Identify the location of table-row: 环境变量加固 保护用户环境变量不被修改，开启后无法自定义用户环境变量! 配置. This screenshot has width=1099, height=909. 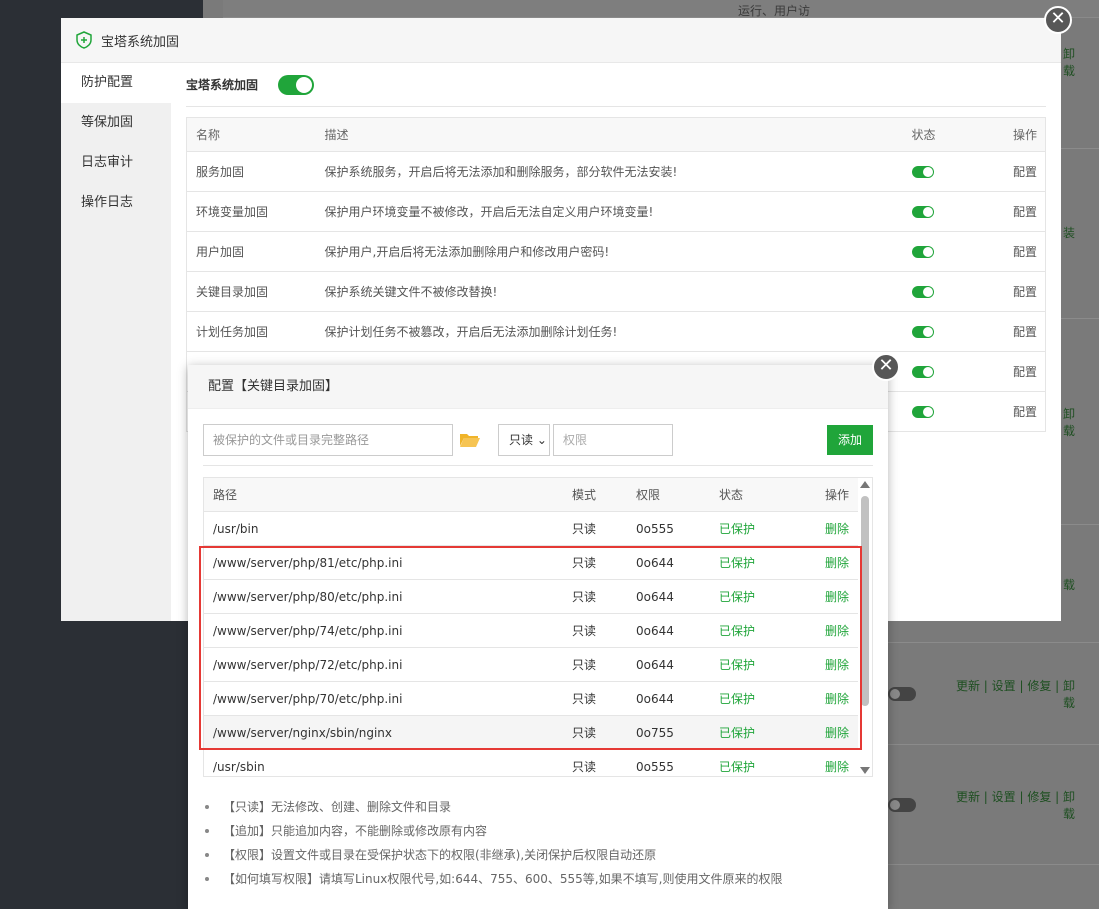
(616, 211).